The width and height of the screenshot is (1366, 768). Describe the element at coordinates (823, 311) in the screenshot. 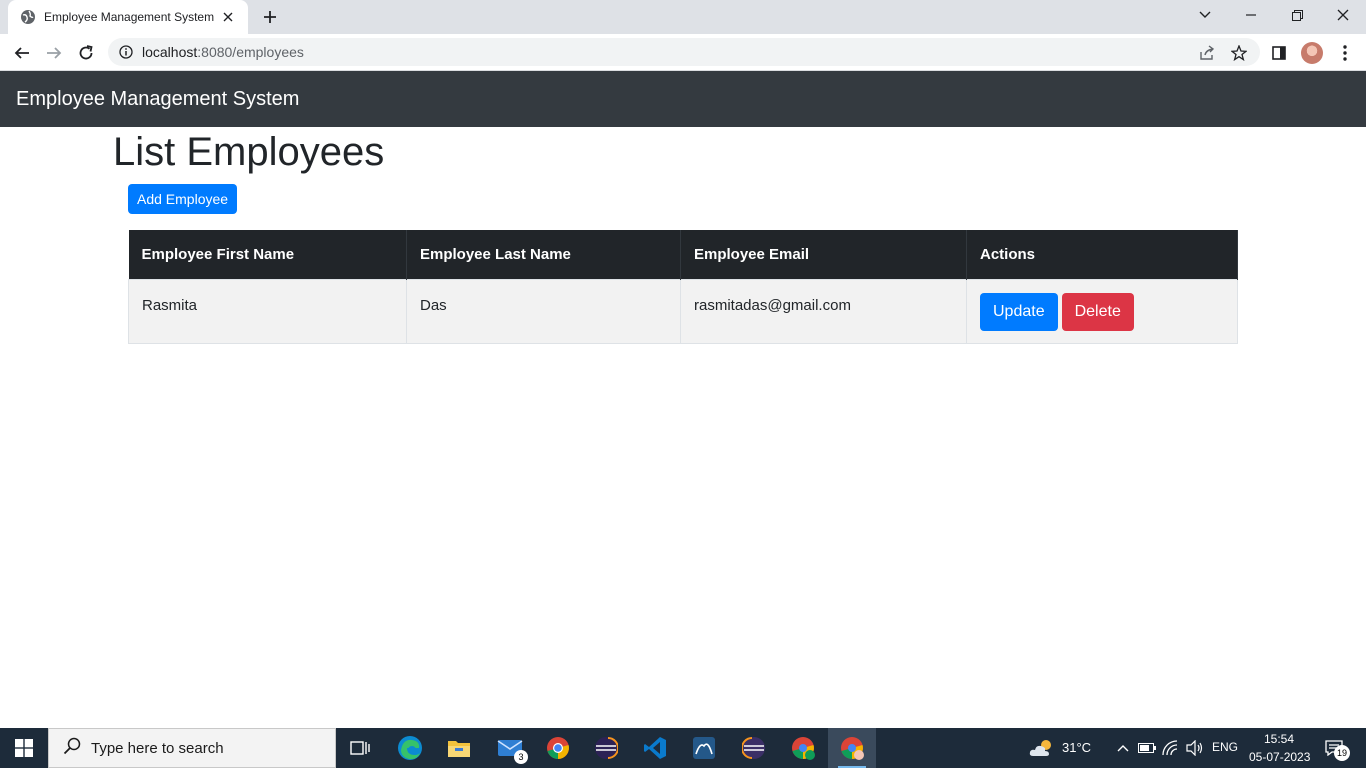

I see `cell-email: rasmitadas@gmail.com` at that location.